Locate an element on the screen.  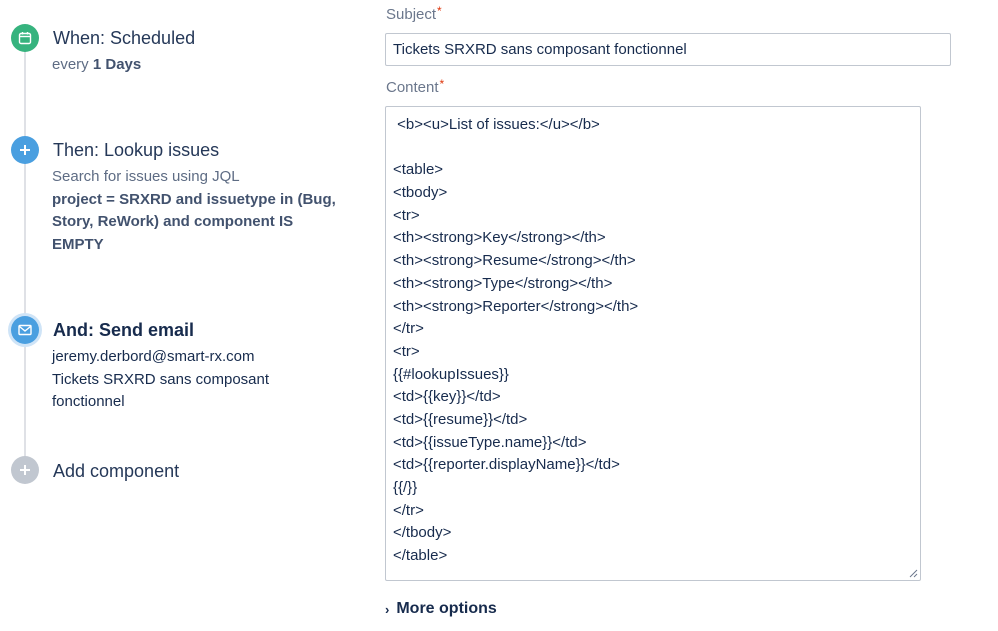
resize-handle-icon is located at coordinates (913, 573).